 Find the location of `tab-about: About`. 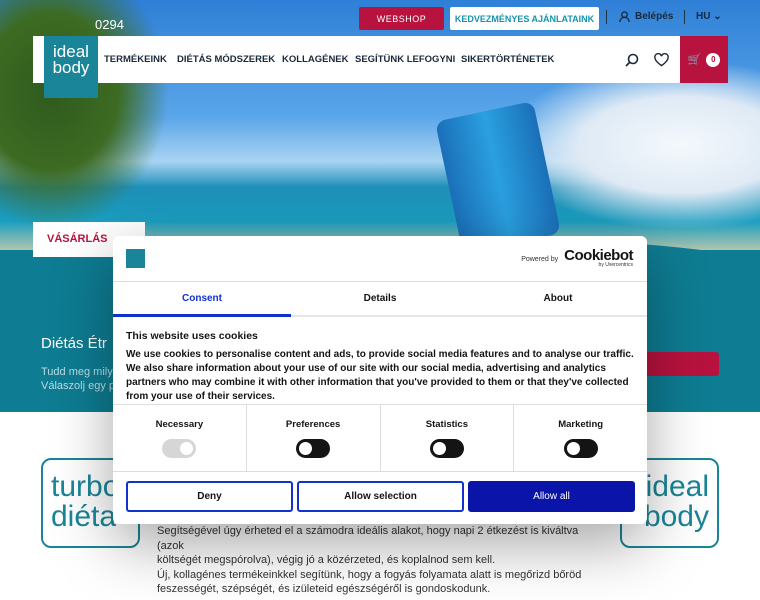

tab-about: About is located at coordinates (558, 298).